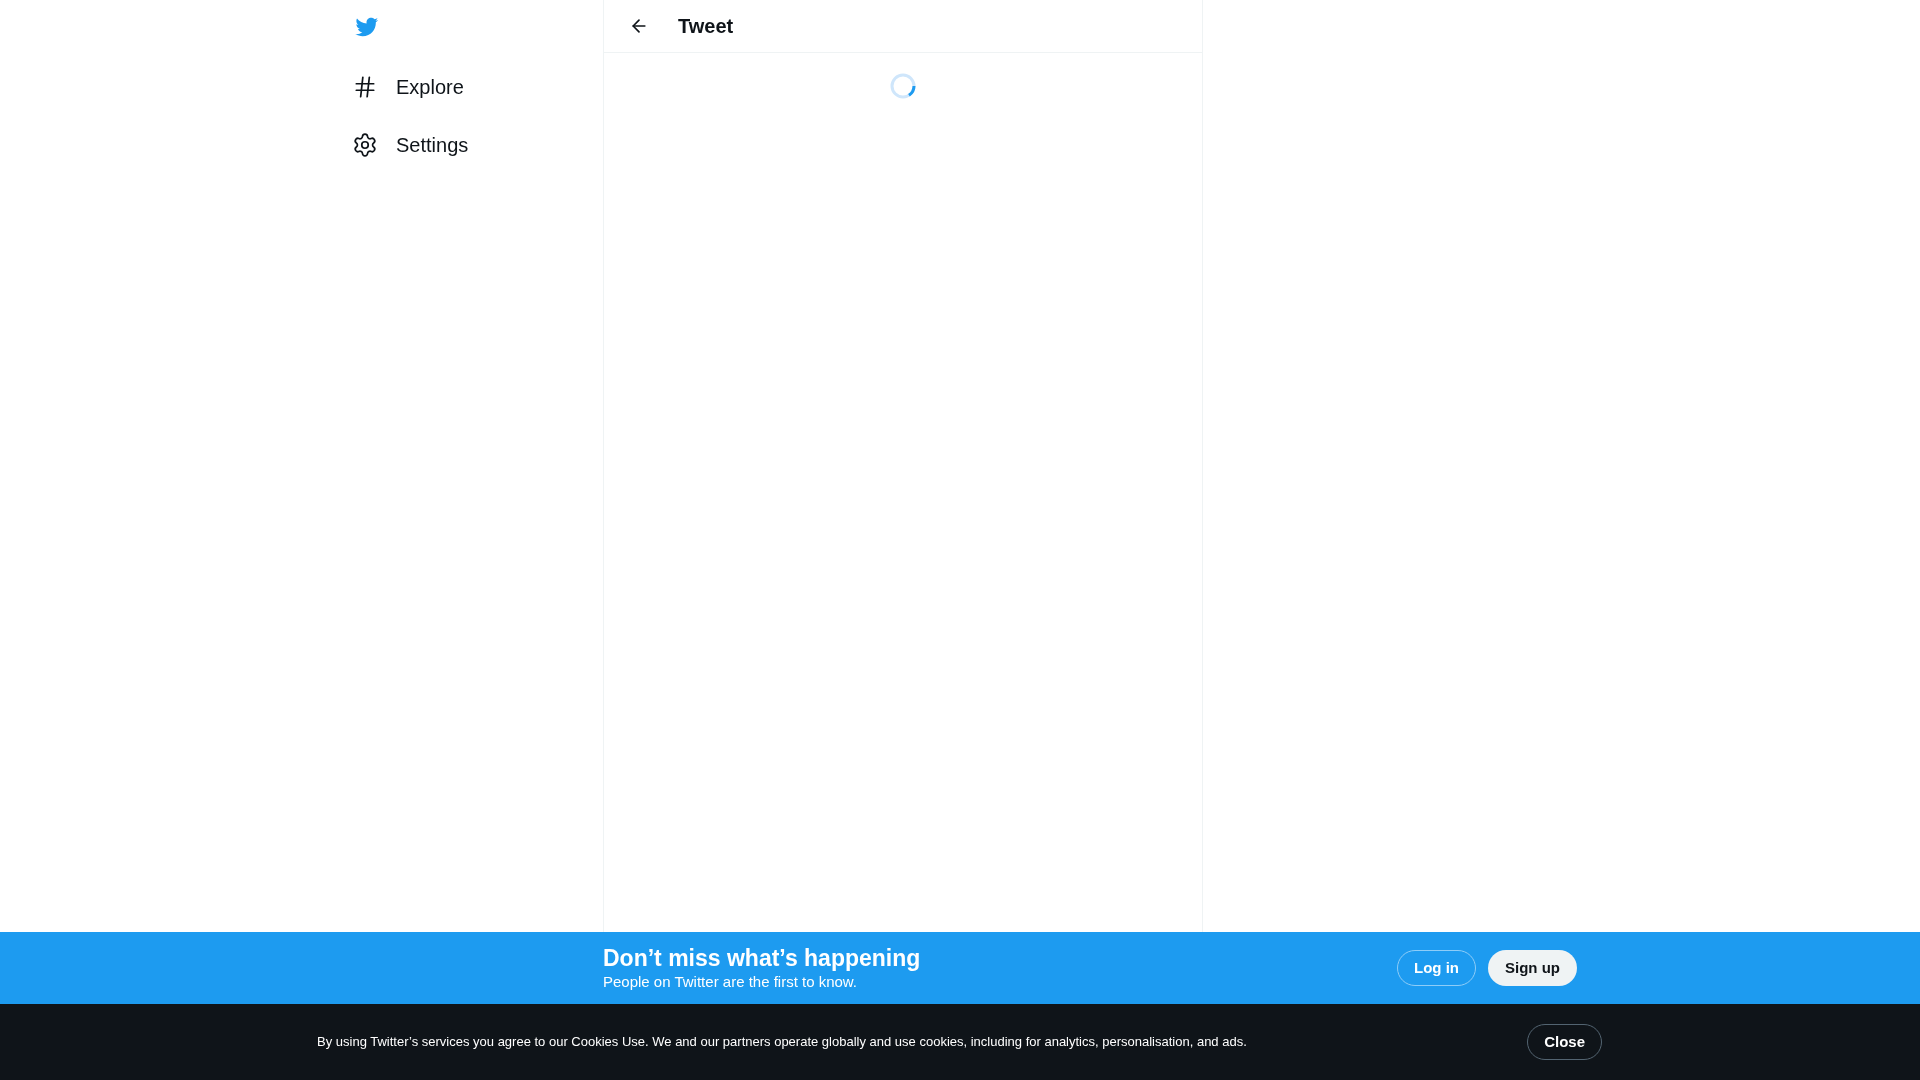  I want to click on sign-up-button: Sign up, so click(1532, 968).